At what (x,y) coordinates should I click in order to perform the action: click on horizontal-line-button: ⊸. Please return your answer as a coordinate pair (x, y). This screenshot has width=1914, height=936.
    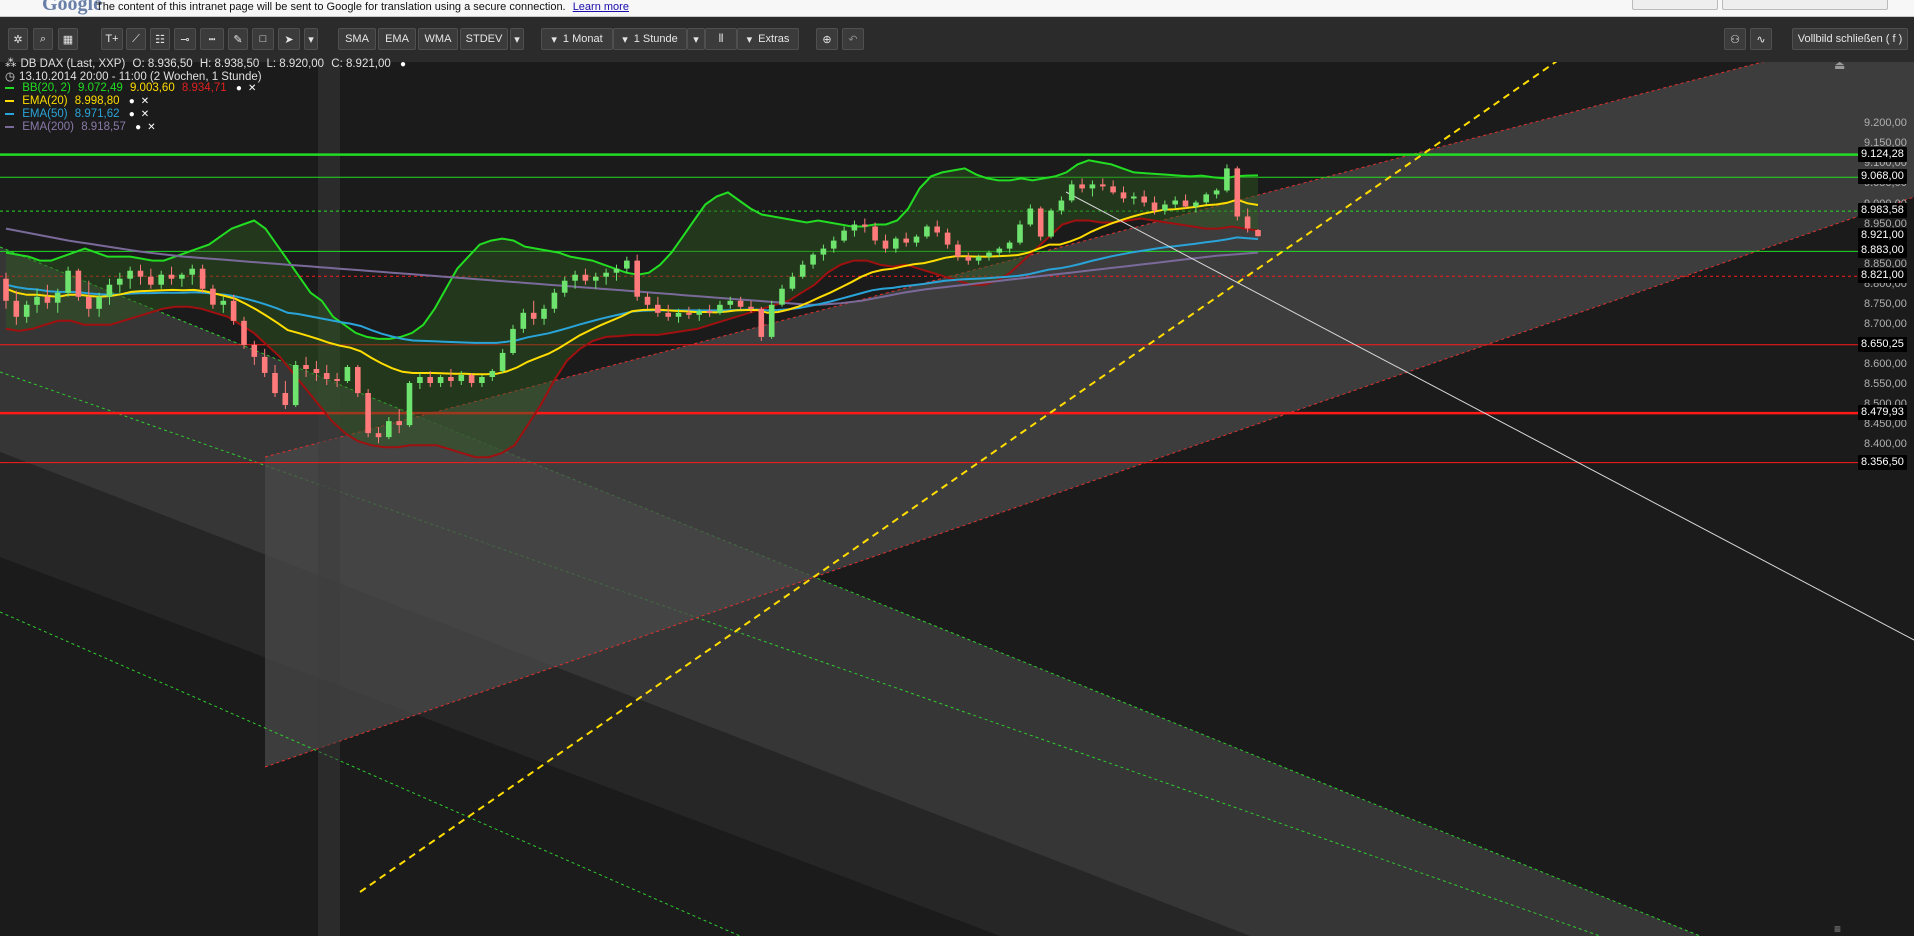
    Looking at the image, I should click on (185, 39).